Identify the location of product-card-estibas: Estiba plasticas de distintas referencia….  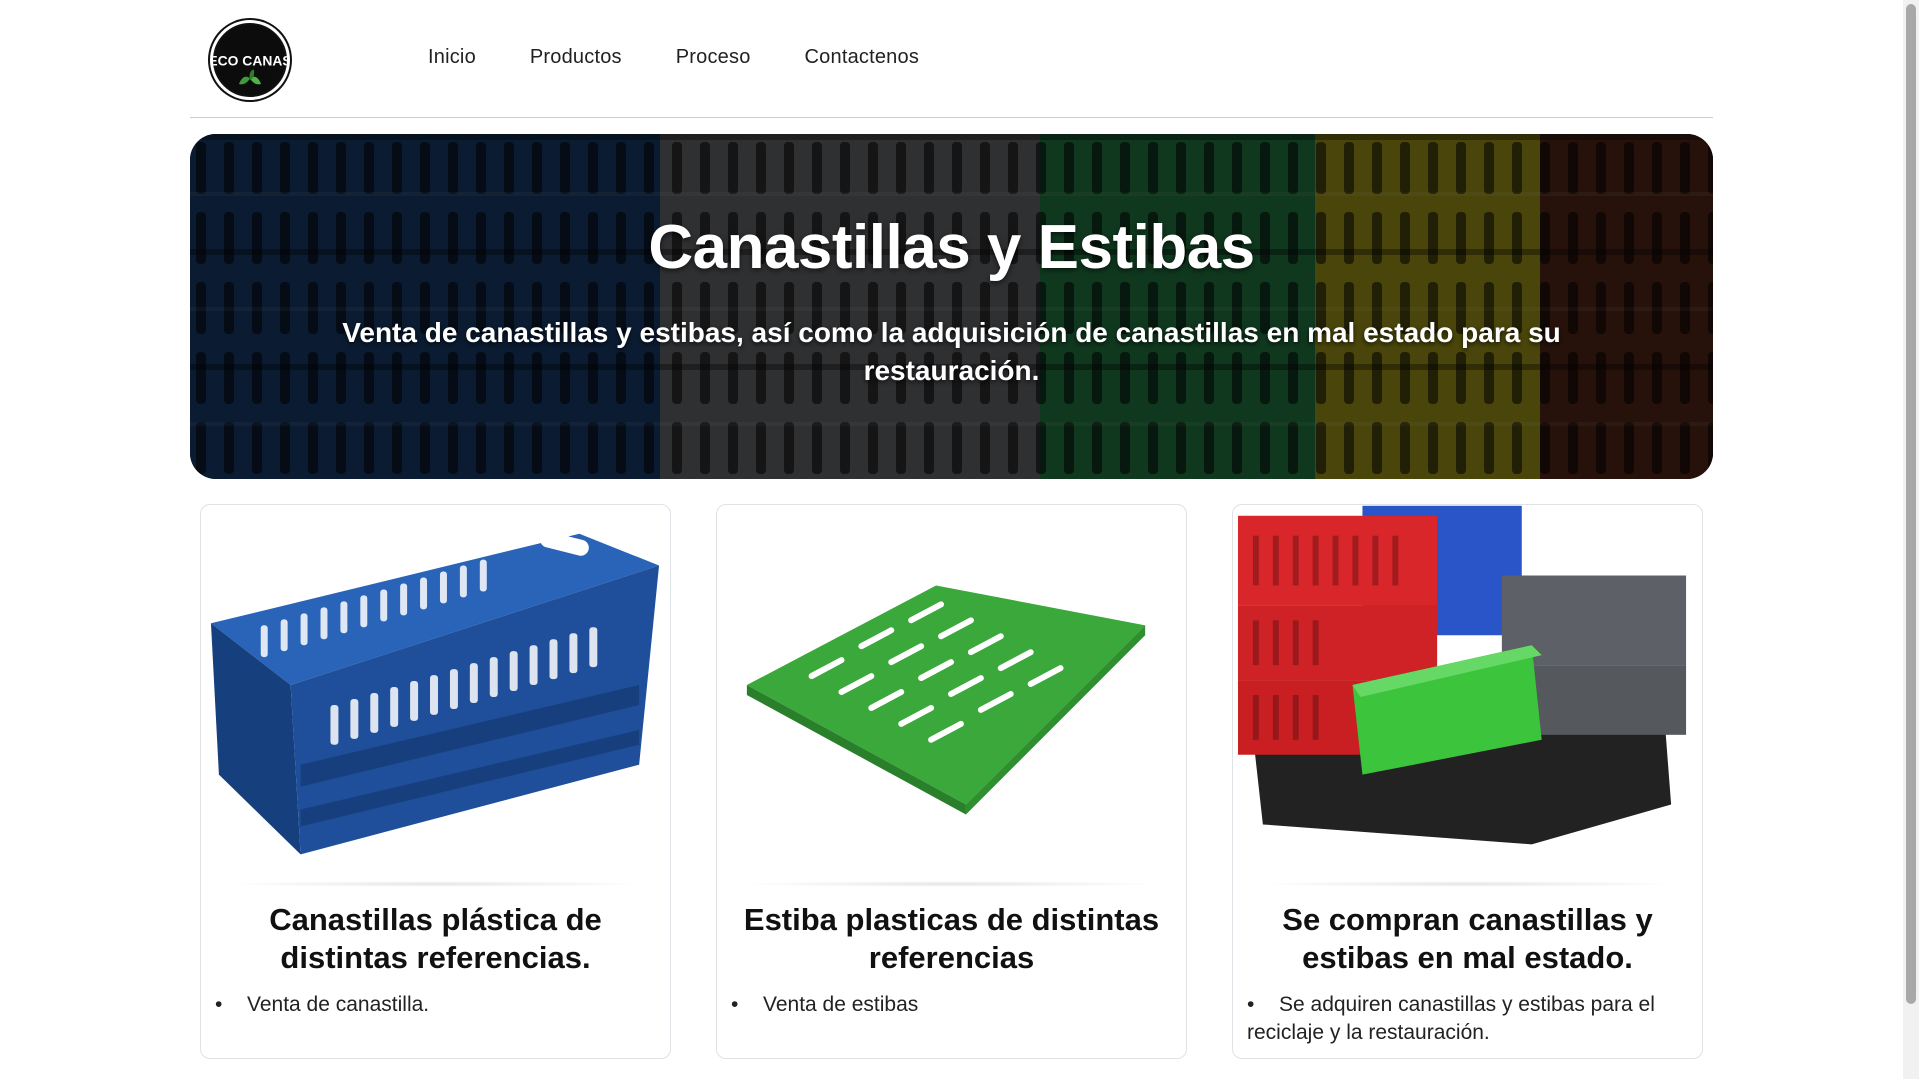
(951, 781).